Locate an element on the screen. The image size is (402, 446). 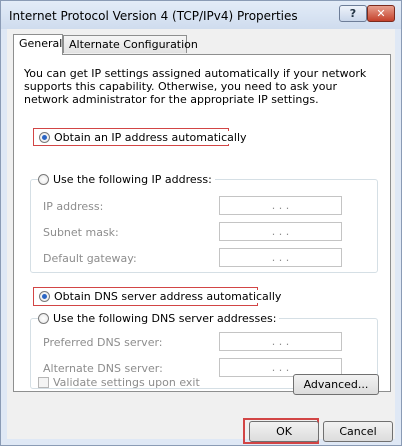
dns-manual-label: Use the following DNS server addresses: is located at coordinates (165, 318).